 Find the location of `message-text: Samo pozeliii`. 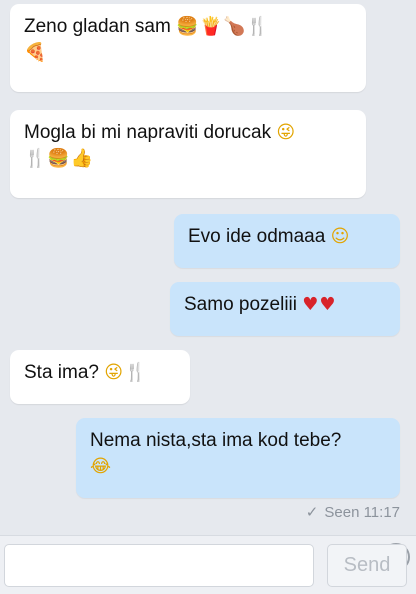

message-text: Samo pozeliii is located at coordinates (240, 304).